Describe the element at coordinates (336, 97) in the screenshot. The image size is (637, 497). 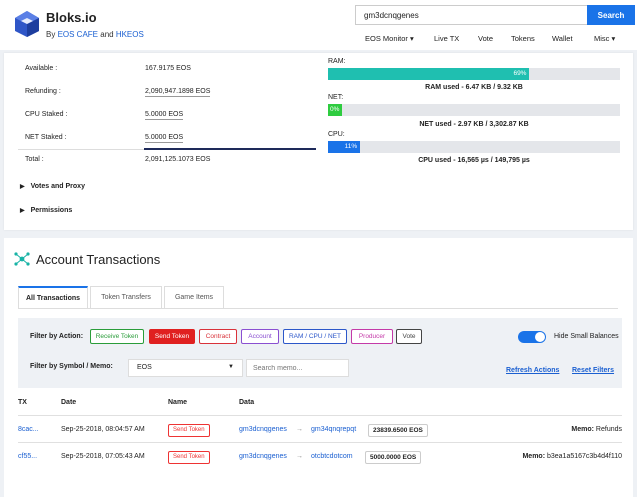
I see `net-label: NET:` at that location.